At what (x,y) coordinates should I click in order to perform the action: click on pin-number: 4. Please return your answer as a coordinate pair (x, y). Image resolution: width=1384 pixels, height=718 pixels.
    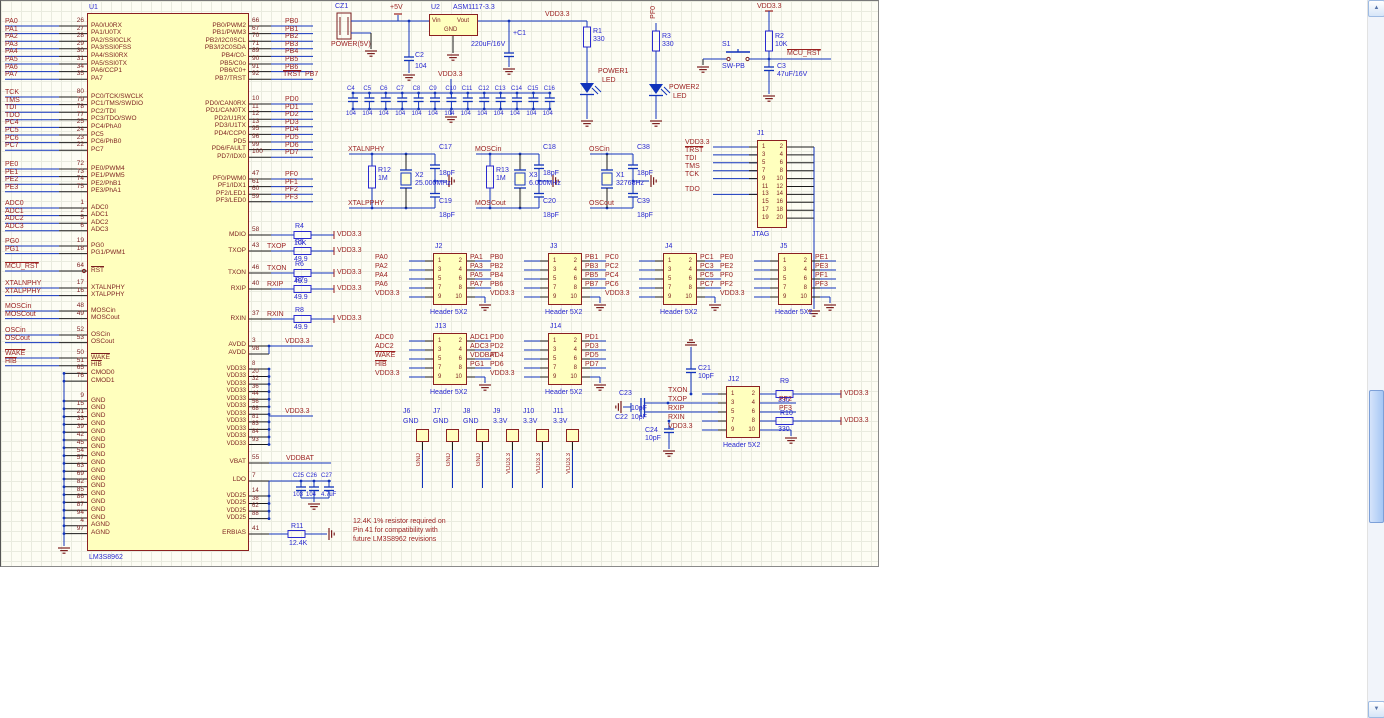
    Looking at the image, I should click on (753, 403).